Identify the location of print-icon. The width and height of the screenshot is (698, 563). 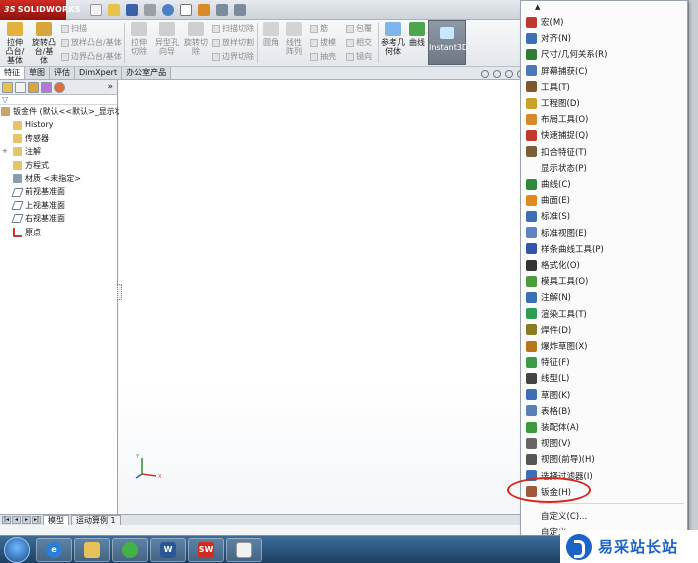
(150, 10).